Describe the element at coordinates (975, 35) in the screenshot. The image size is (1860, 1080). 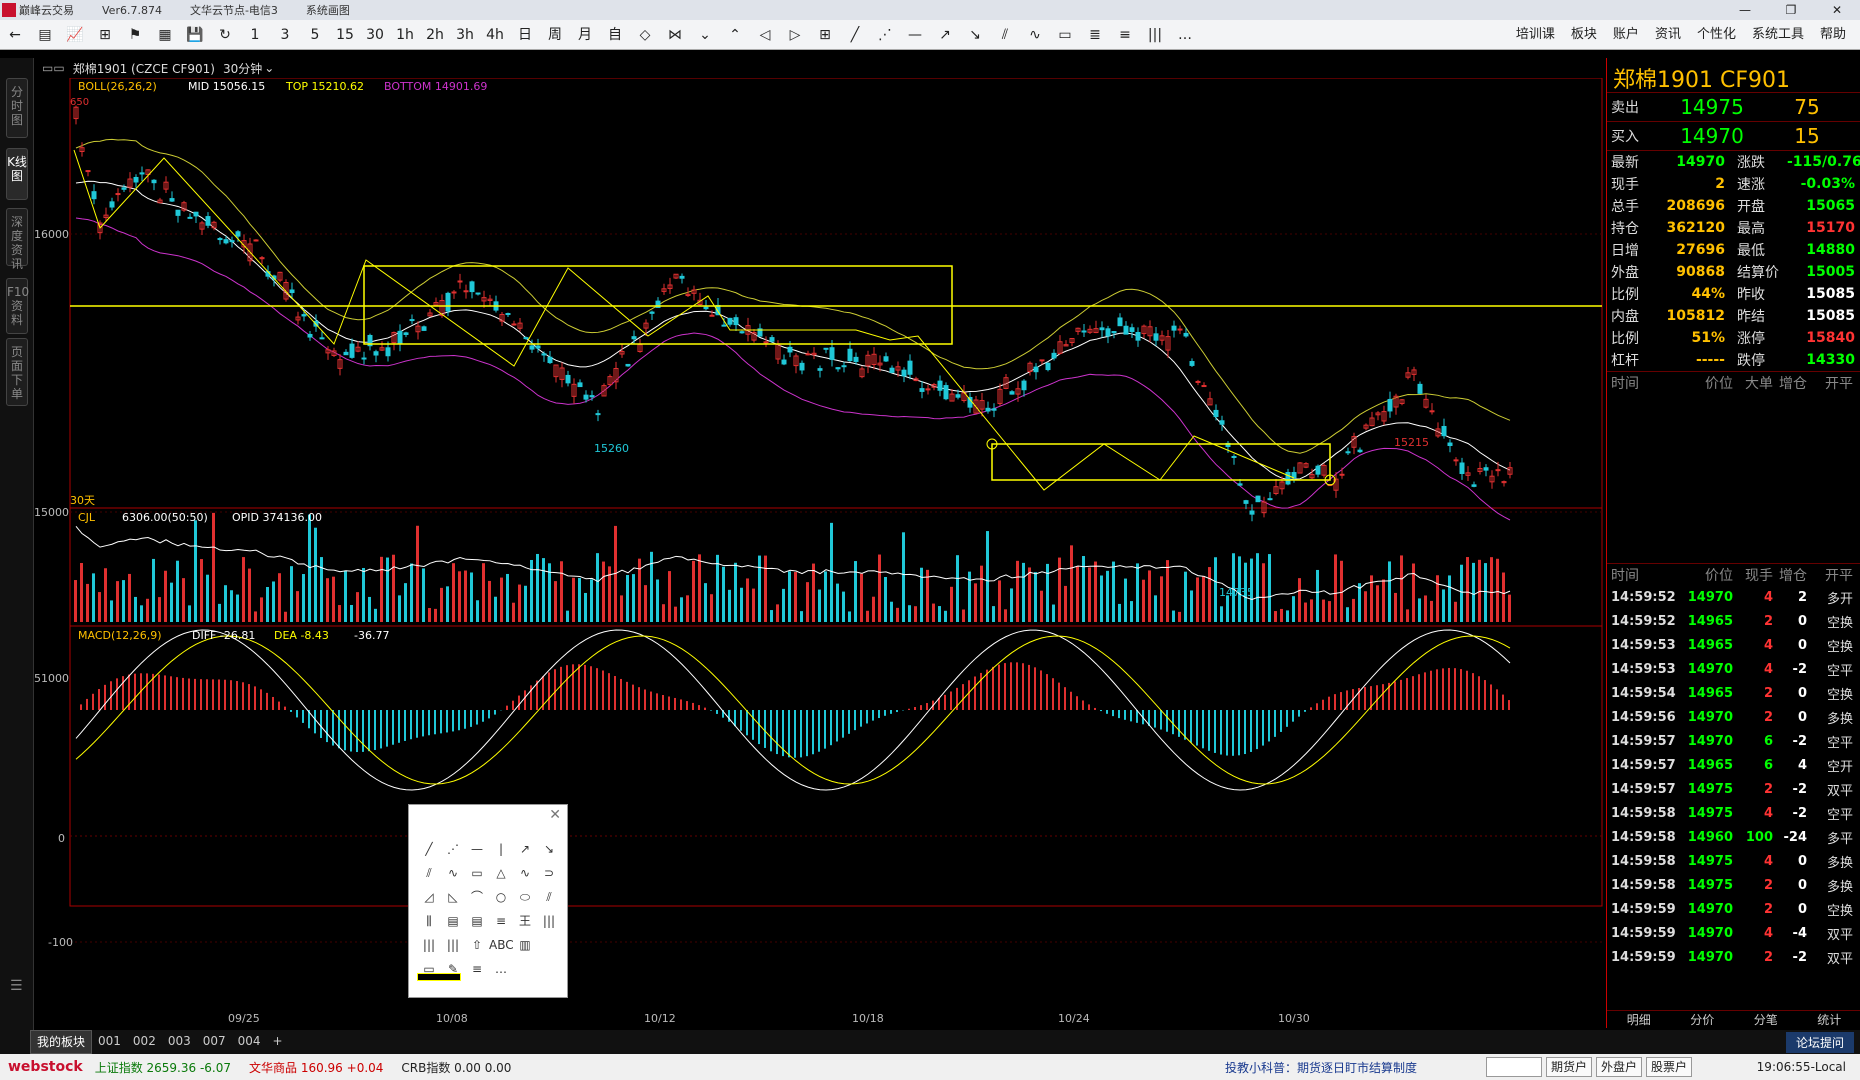
I see `toolbar-tool-icon: ↘` at that location.